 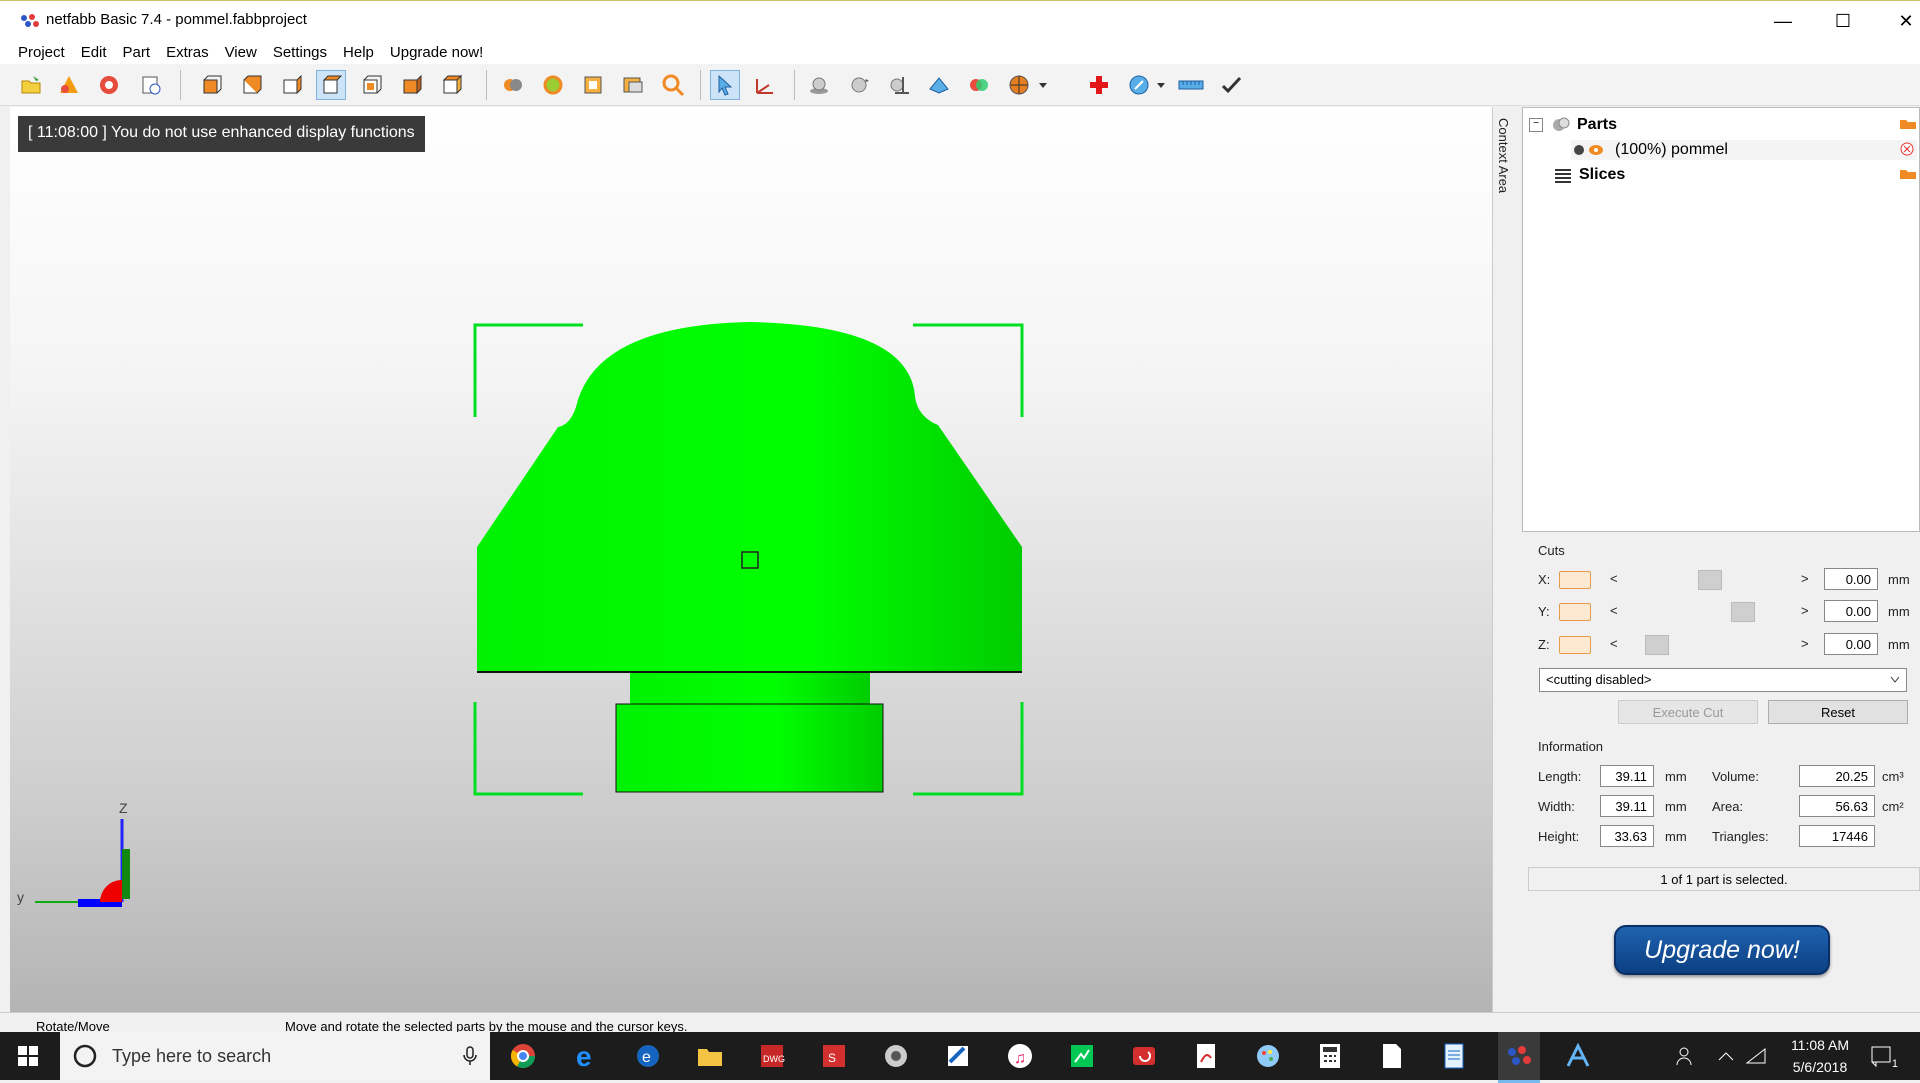 What do you see at coordinates (1575, 645) in the screenshot?
I see `cut-z-color` at bounding box center [1575, 645].